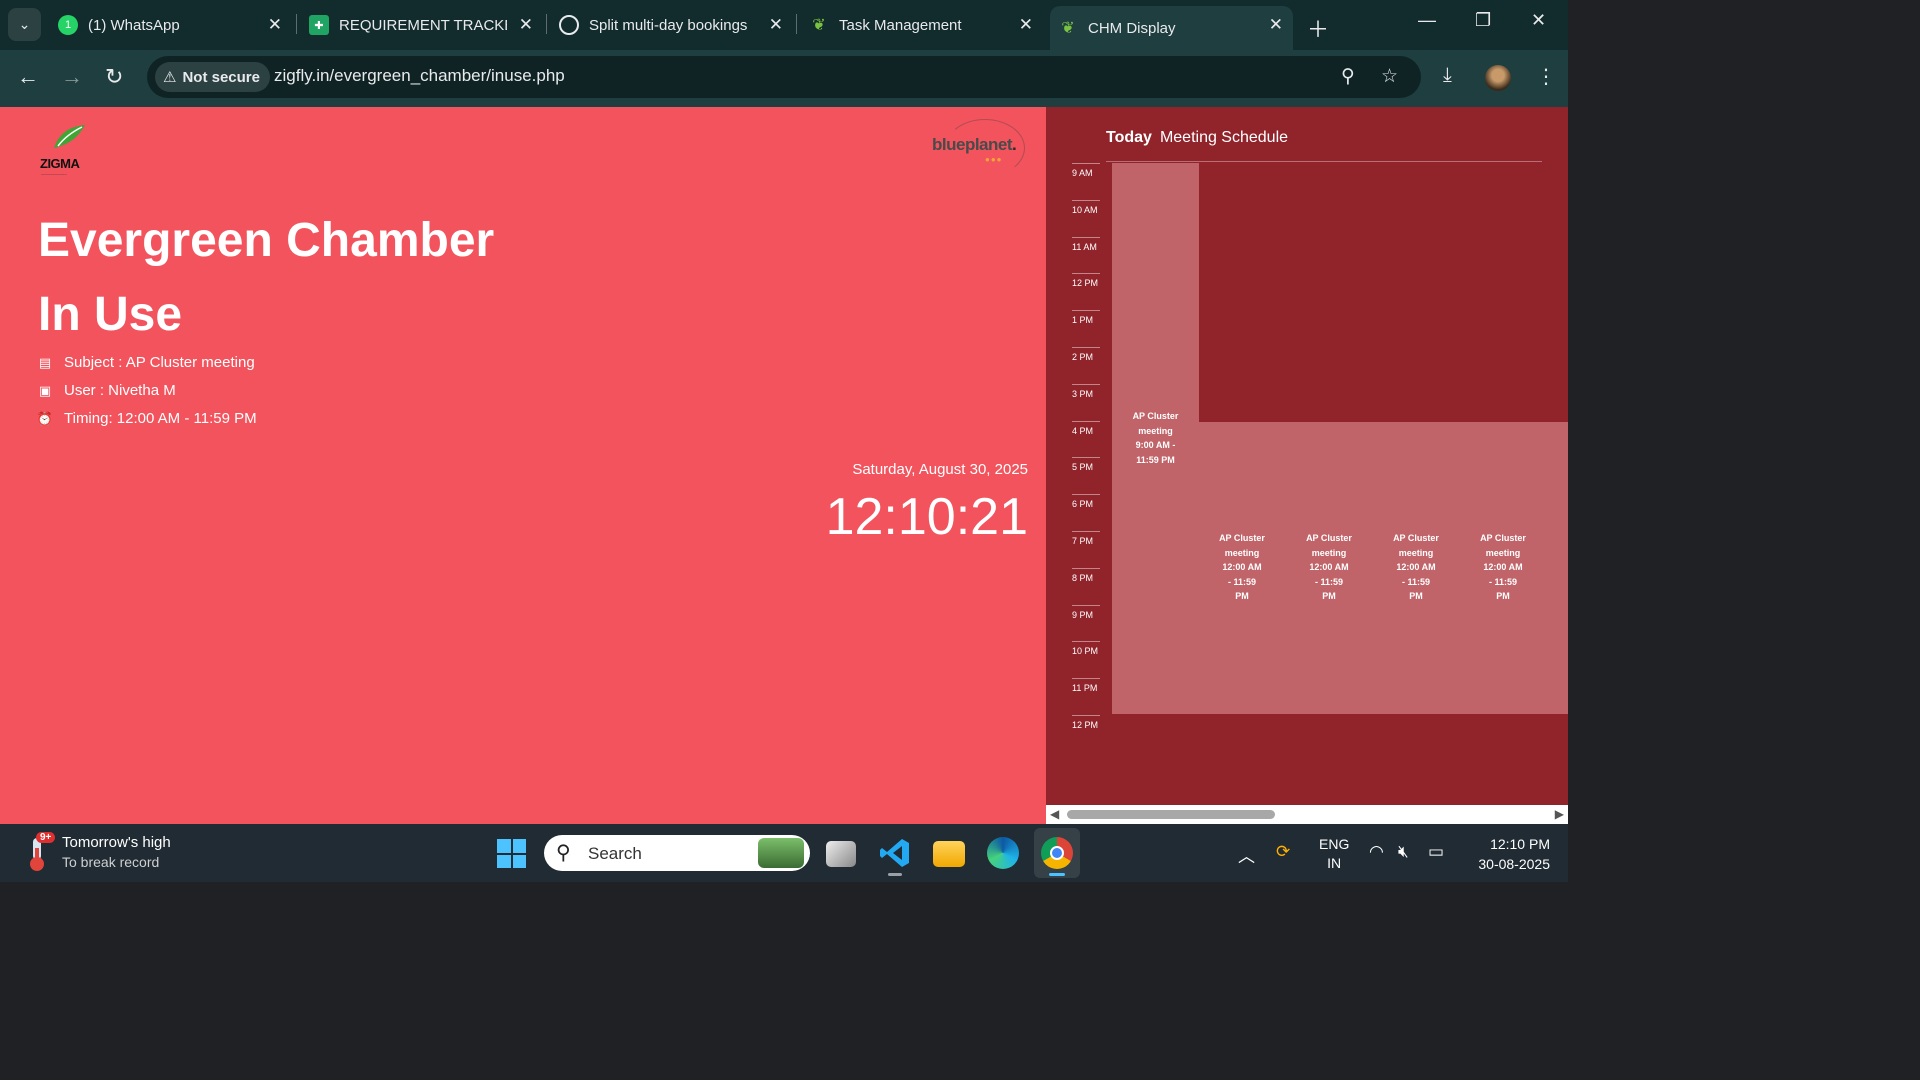  Describe the element at coordinates (1054, 814) in the screenshot. I see `scroll-left-icon: ◀` at that location.